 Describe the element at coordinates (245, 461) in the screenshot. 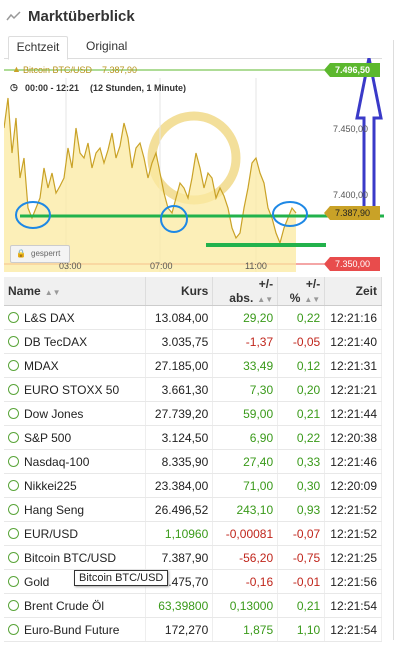

I see `abs-change-cell: 27,40` at that location.